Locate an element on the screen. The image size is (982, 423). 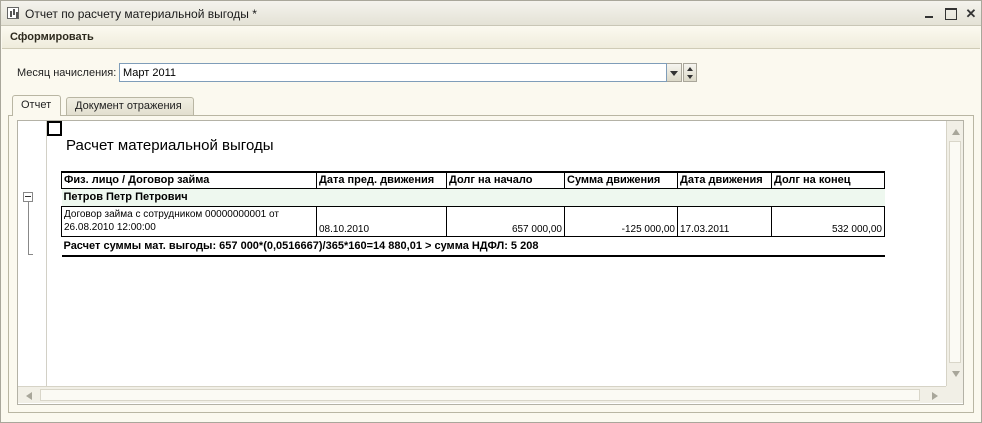
debt-start-cell: 657 000,00 is located at coordinates (505, 221).